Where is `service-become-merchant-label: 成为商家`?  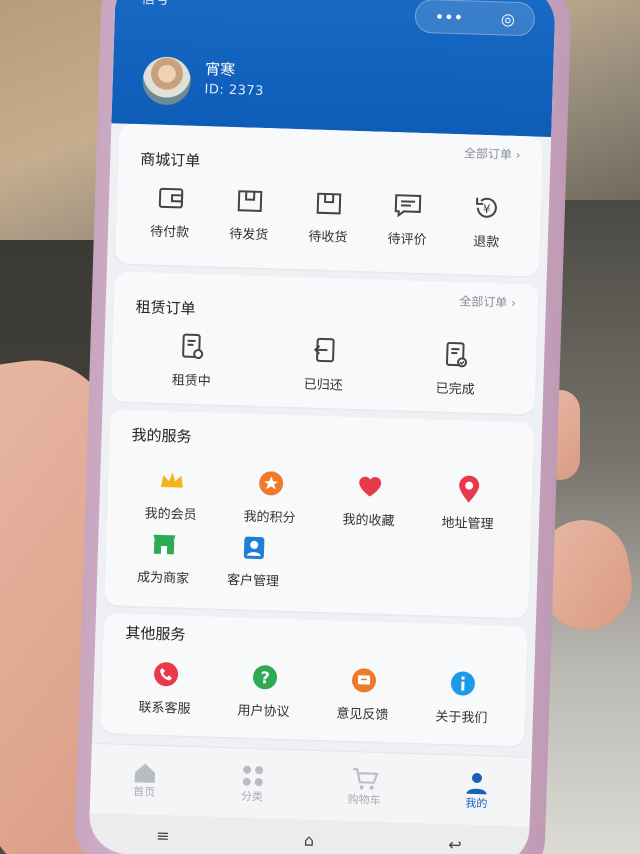
service-become-merchant-label: 成为商家 is located at coordinates (163, 578).